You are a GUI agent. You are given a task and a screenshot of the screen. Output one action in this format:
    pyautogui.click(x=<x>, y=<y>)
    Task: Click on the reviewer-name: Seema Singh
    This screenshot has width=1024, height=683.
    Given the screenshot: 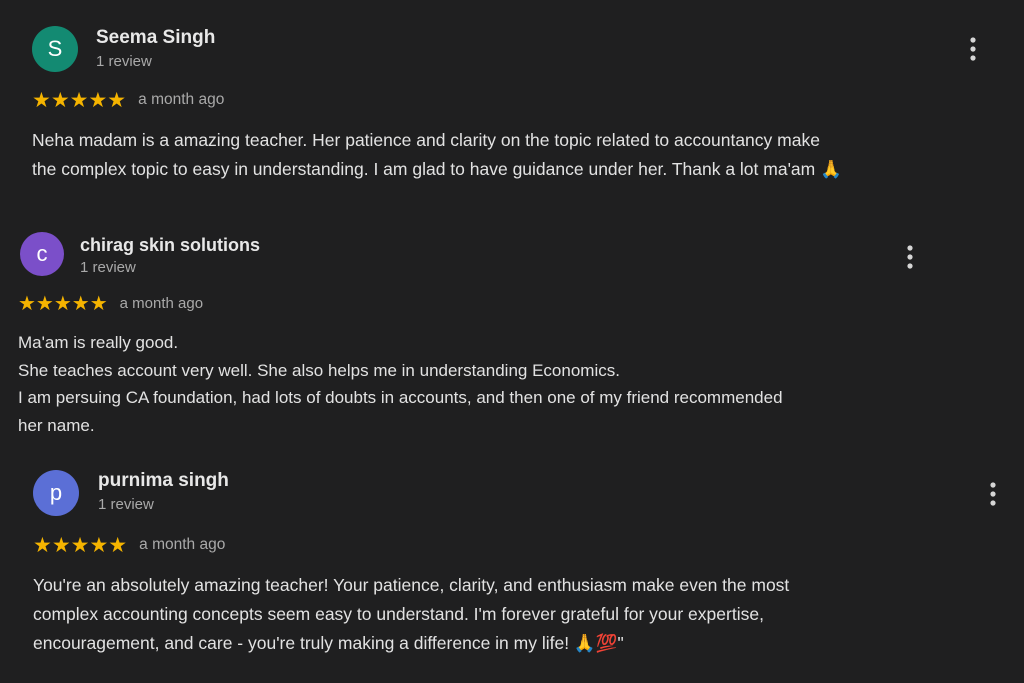 What is the action you would take?
    pyautogui.click(x=155, y=38)
    